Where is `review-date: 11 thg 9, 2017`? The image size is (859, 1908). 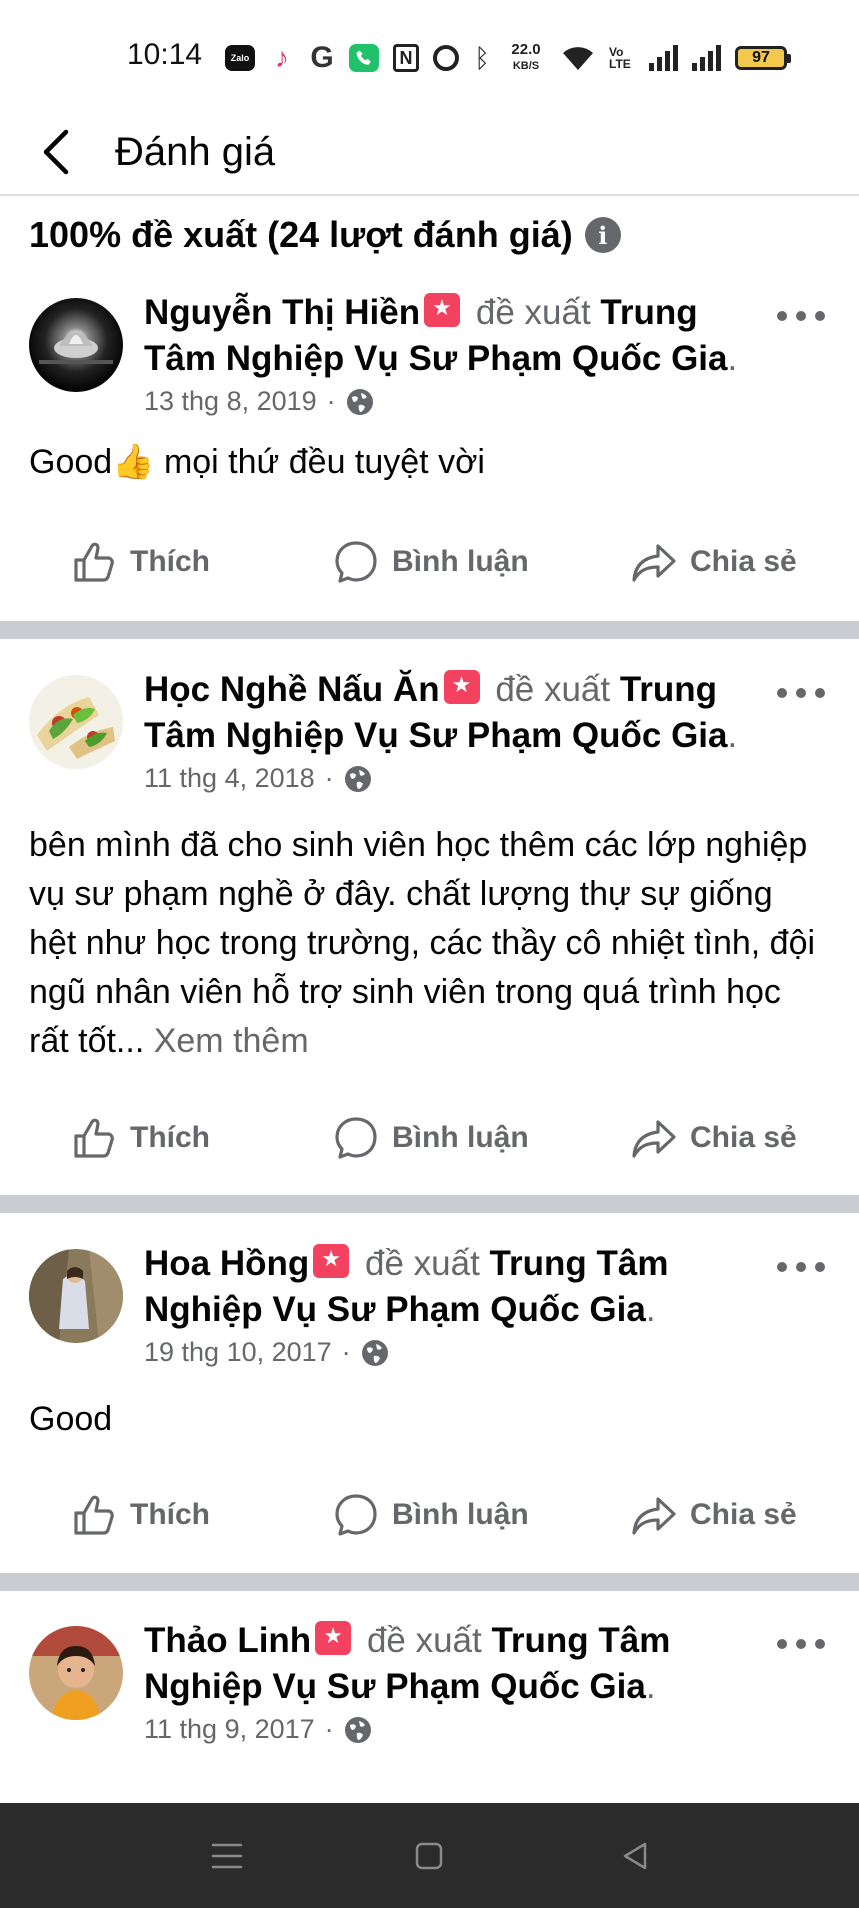 review-date: 11 thg 9, 2017 is located at coordinates (229, 1729).